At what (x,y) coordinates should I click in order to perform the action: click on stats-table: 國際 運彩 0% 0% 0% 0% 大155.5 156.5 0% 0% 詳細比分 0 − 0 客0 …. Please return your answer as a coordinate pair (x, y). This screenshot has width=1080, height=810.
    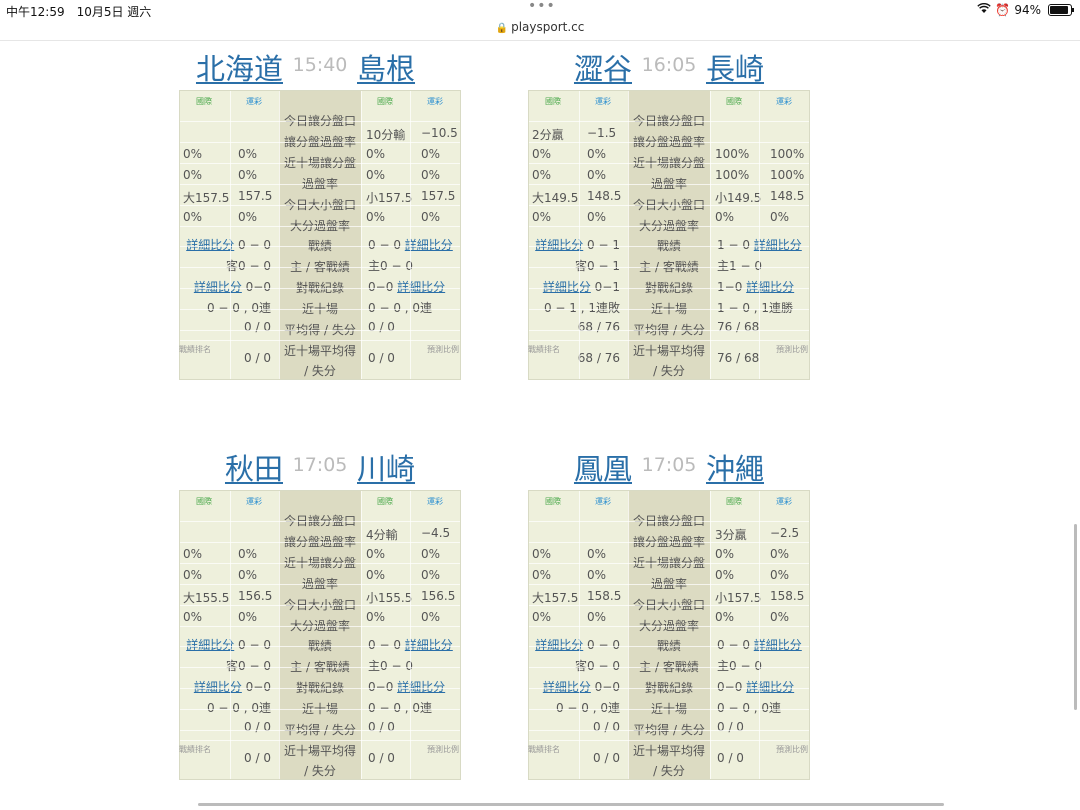
    Looking at the image, I should click on (320, 635).